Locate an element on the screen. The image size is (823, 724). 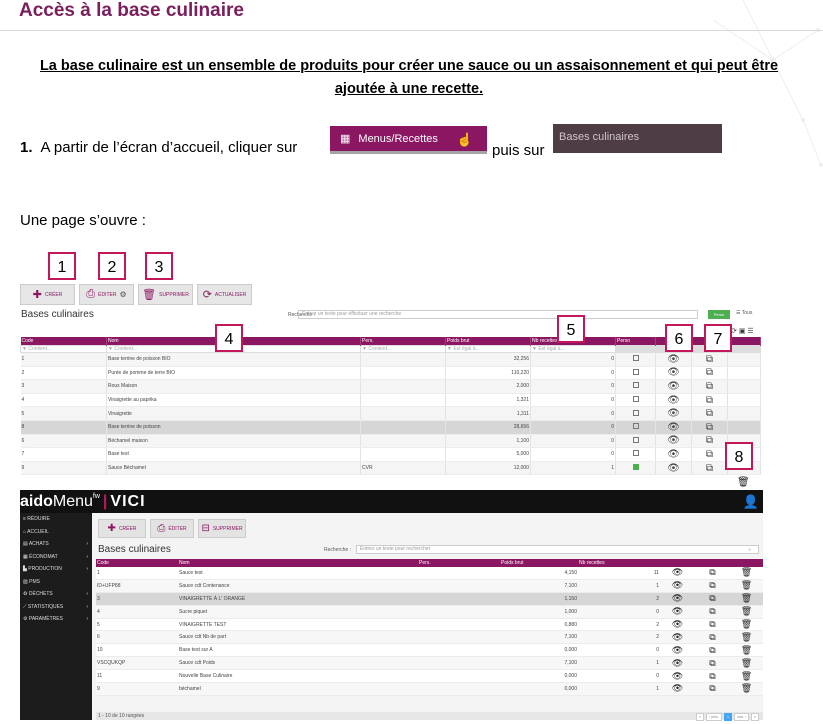
table-row: 4 Sucre piquet 1,000 0 👁 ⧉ 🗑 is located at coordinates (429, 612).